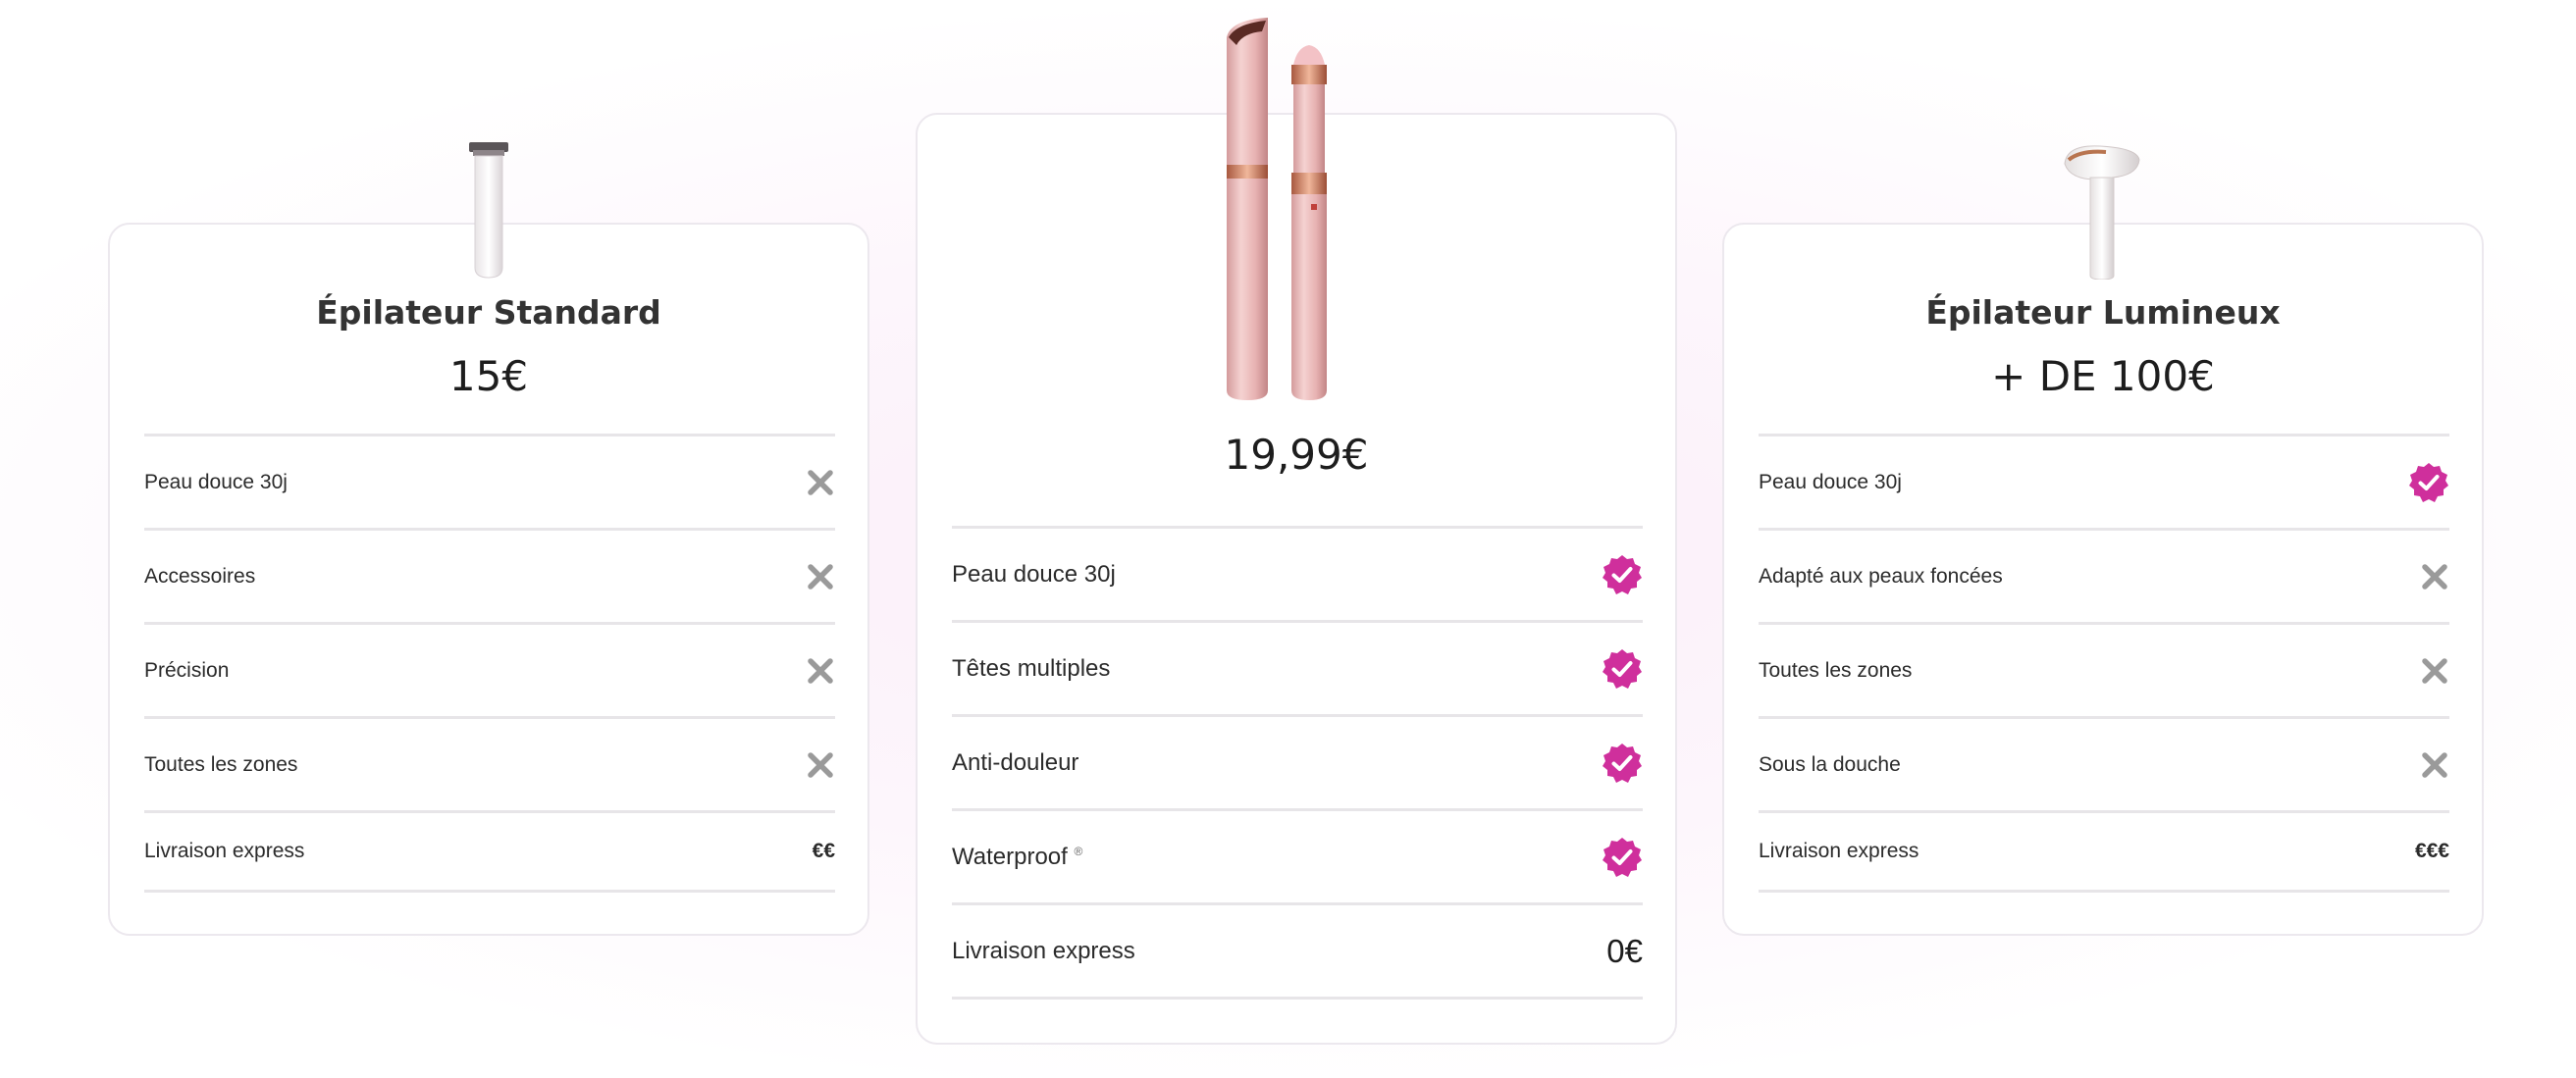 The height and width of the screenshot is (1078, 2576). What do you see at coordinates (187, 670) in the screenshot?
I see `feature-label: Précision` at bounding box center [187, 670].